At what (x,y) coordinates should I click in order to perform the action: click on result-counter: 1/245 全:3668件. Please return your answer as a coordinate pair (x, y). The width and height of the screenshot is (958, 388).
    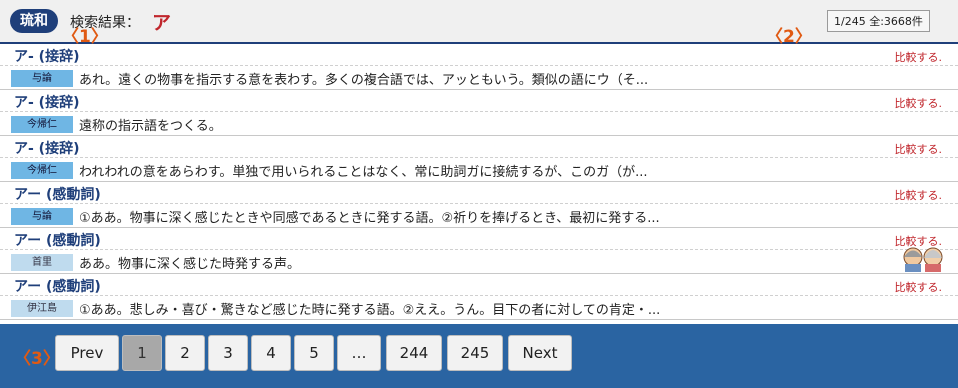
    Looking at the image, I should click on (878, 21).